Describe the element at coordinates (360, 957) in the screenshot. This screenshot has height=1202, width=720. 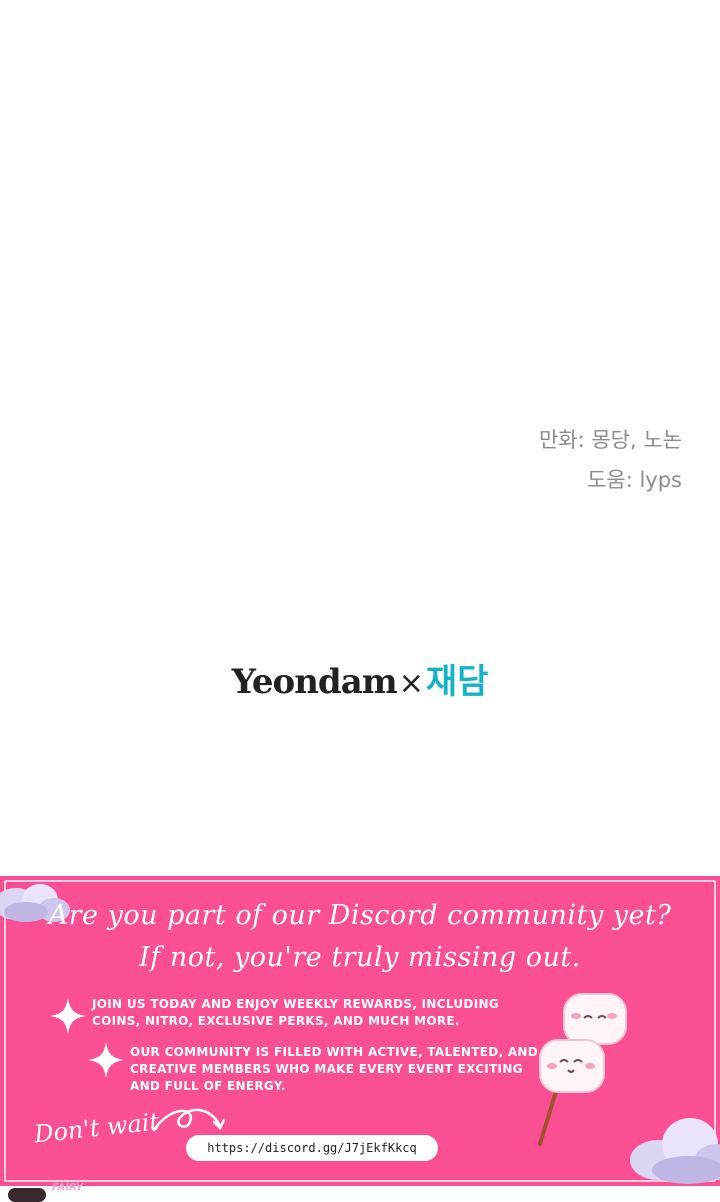
I see `banner-headline-2: If not, you're truly missing out.` at that location.